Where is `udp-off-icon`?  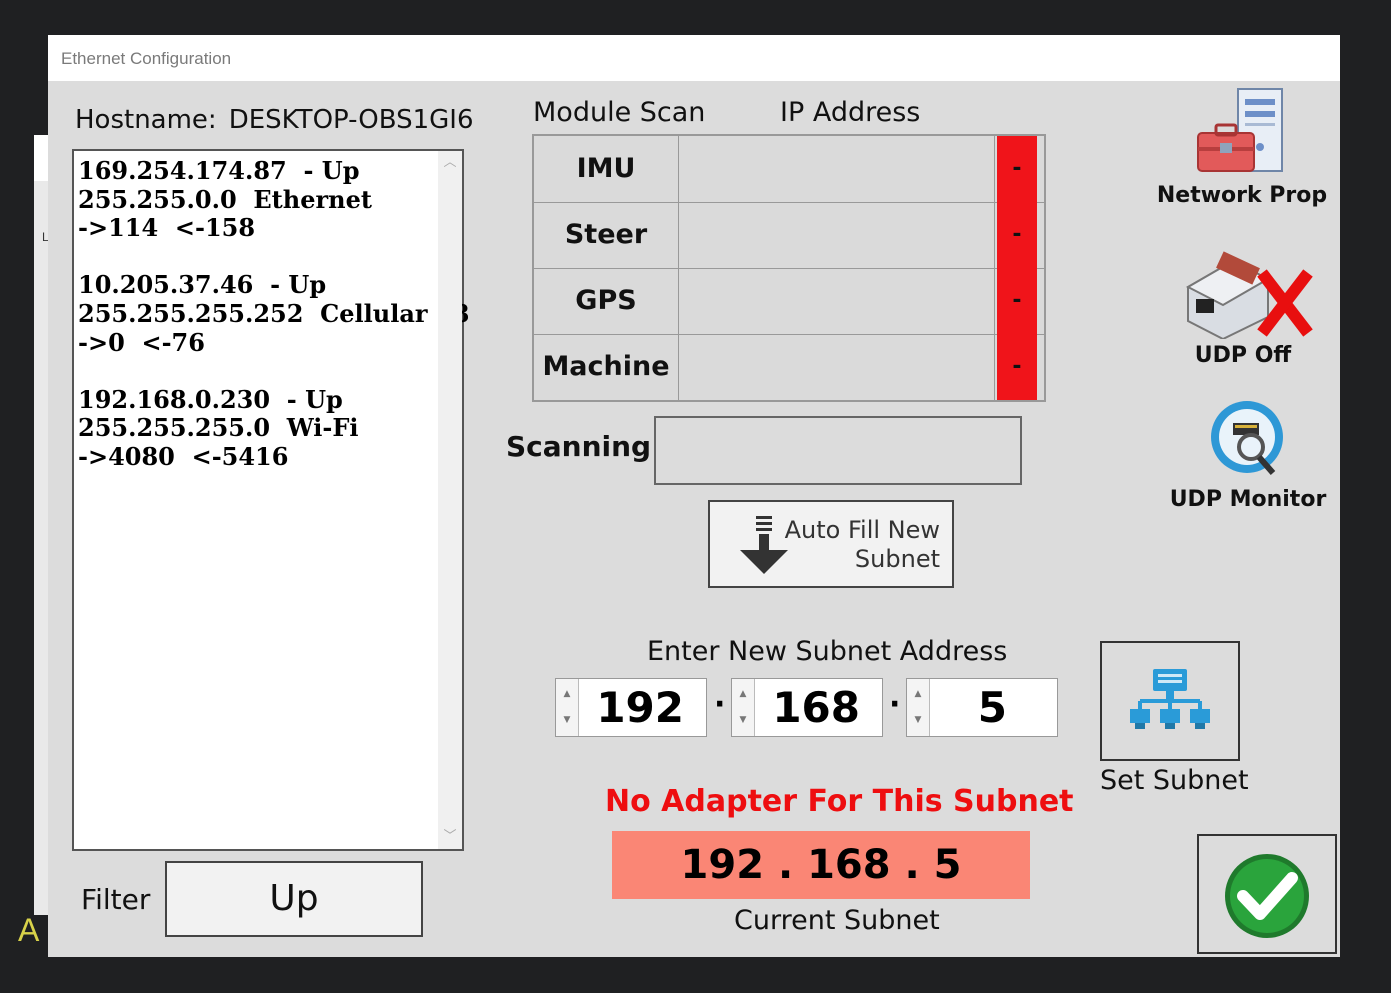 udp-off-icon is located at coordinates (1249, 296).